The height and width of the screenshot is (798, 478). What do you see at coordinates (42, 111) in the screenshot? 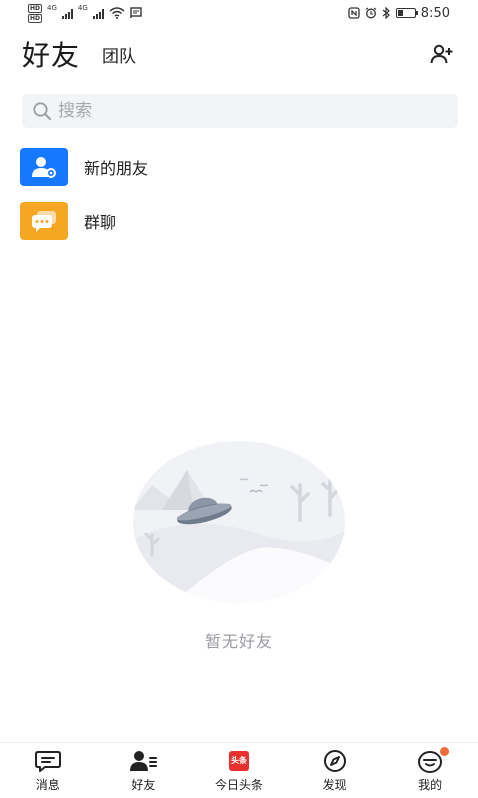
I see `search-icon` at bounding box center [42, 111].